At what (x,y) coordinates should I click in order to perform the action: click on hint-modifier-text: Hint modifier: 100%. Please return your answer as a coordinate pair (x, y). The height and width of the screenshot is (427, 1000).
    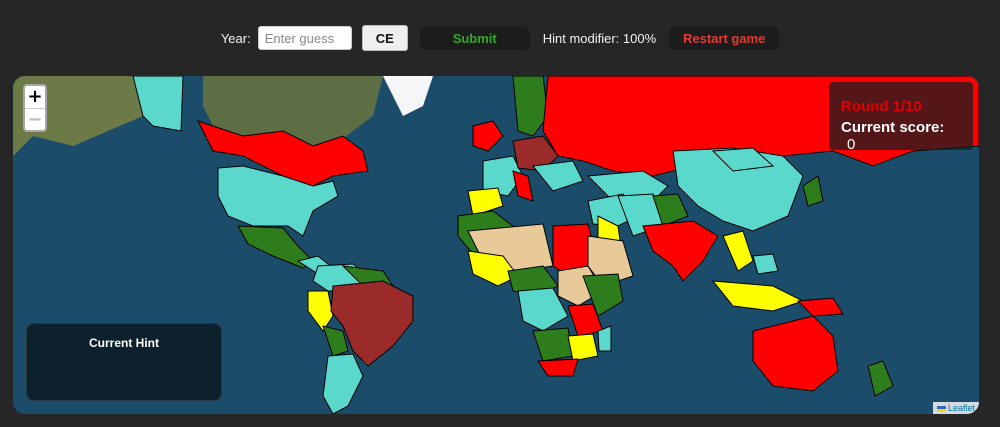
    Looking at the image, I should click on (599, 38).